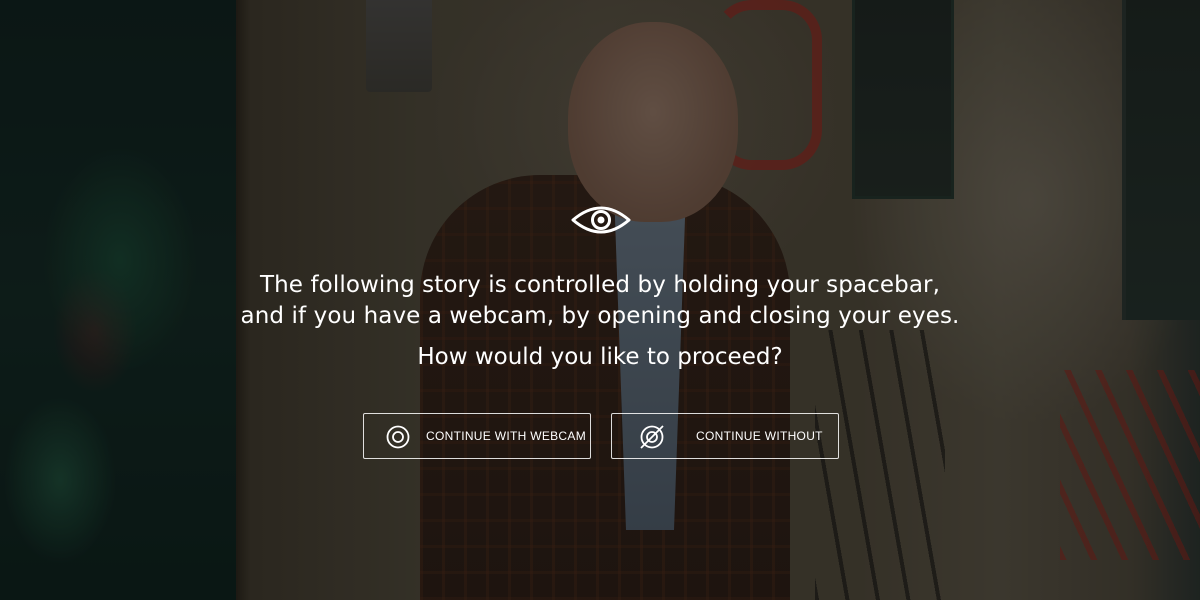 The height and width of the screenshot is (600, 1200). Describe the element at coordinates (600, 357) in the screenshot. I see `proceed-question: How would you like to proceed?` at that location.